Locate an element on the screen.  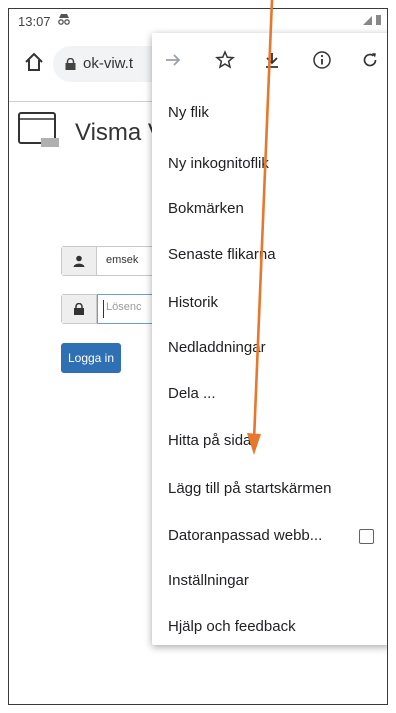
menu-item-new-incognito-tab: Ny inkognitoflik is located at coordinates (269, 164).